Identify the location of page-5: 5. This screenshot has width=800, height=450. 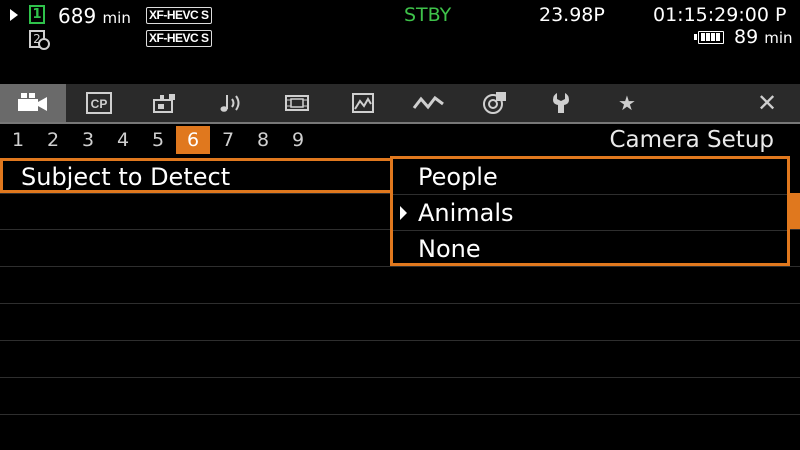
(158, 140).